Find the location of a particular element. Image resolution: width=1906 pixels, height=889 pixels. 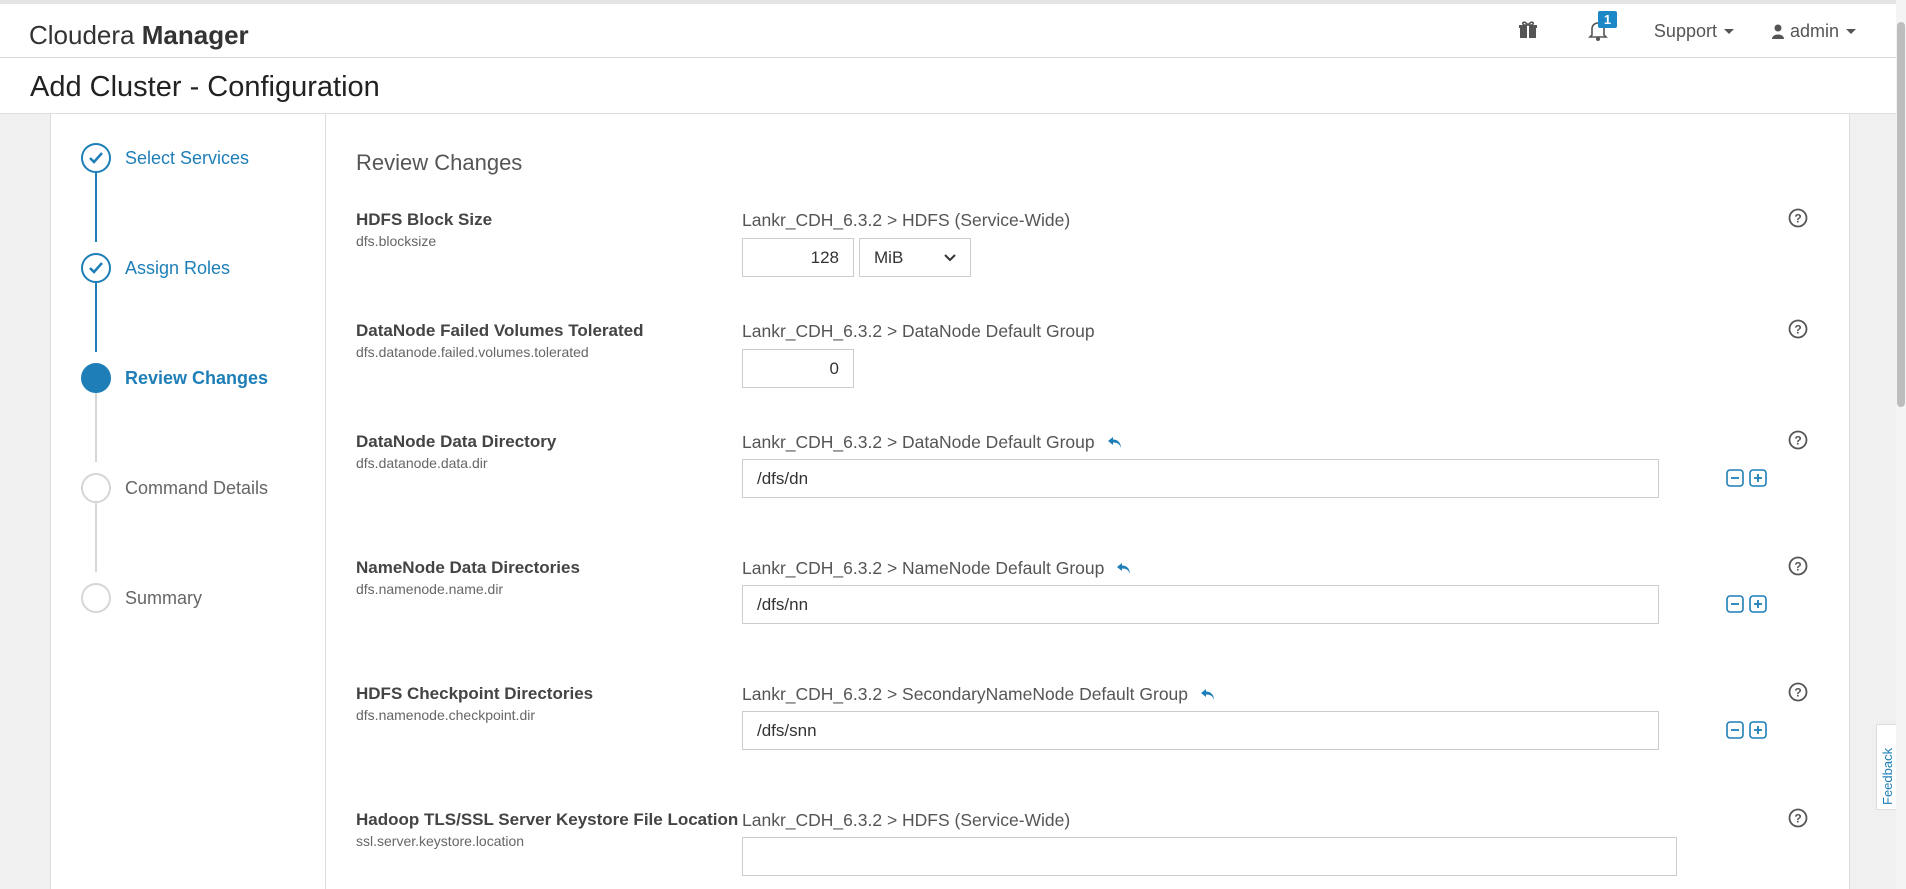

wizard-step-assign-roles: Assign Roles is located at coordinates (155, 268).